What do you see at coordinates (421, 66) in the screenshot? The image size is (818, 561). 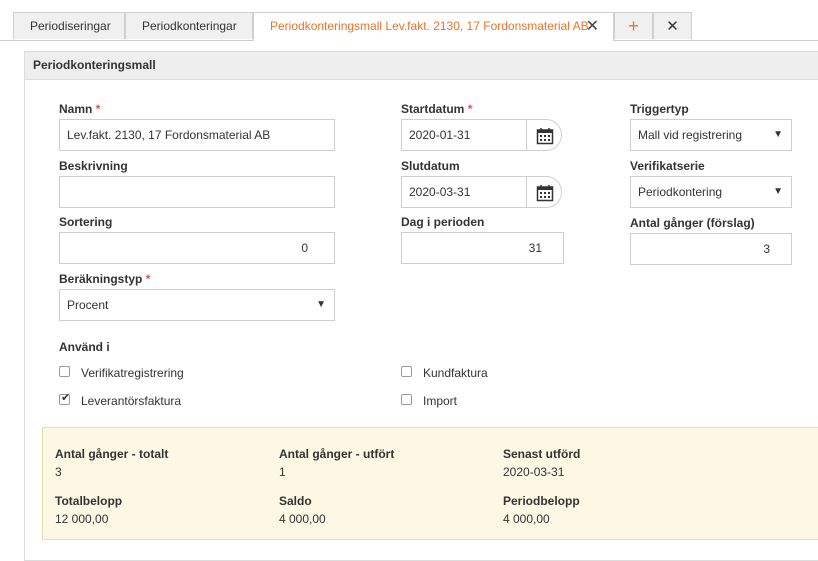 I see `panel-title: Periodkonteringsmall` at bounding box center [421, 66].